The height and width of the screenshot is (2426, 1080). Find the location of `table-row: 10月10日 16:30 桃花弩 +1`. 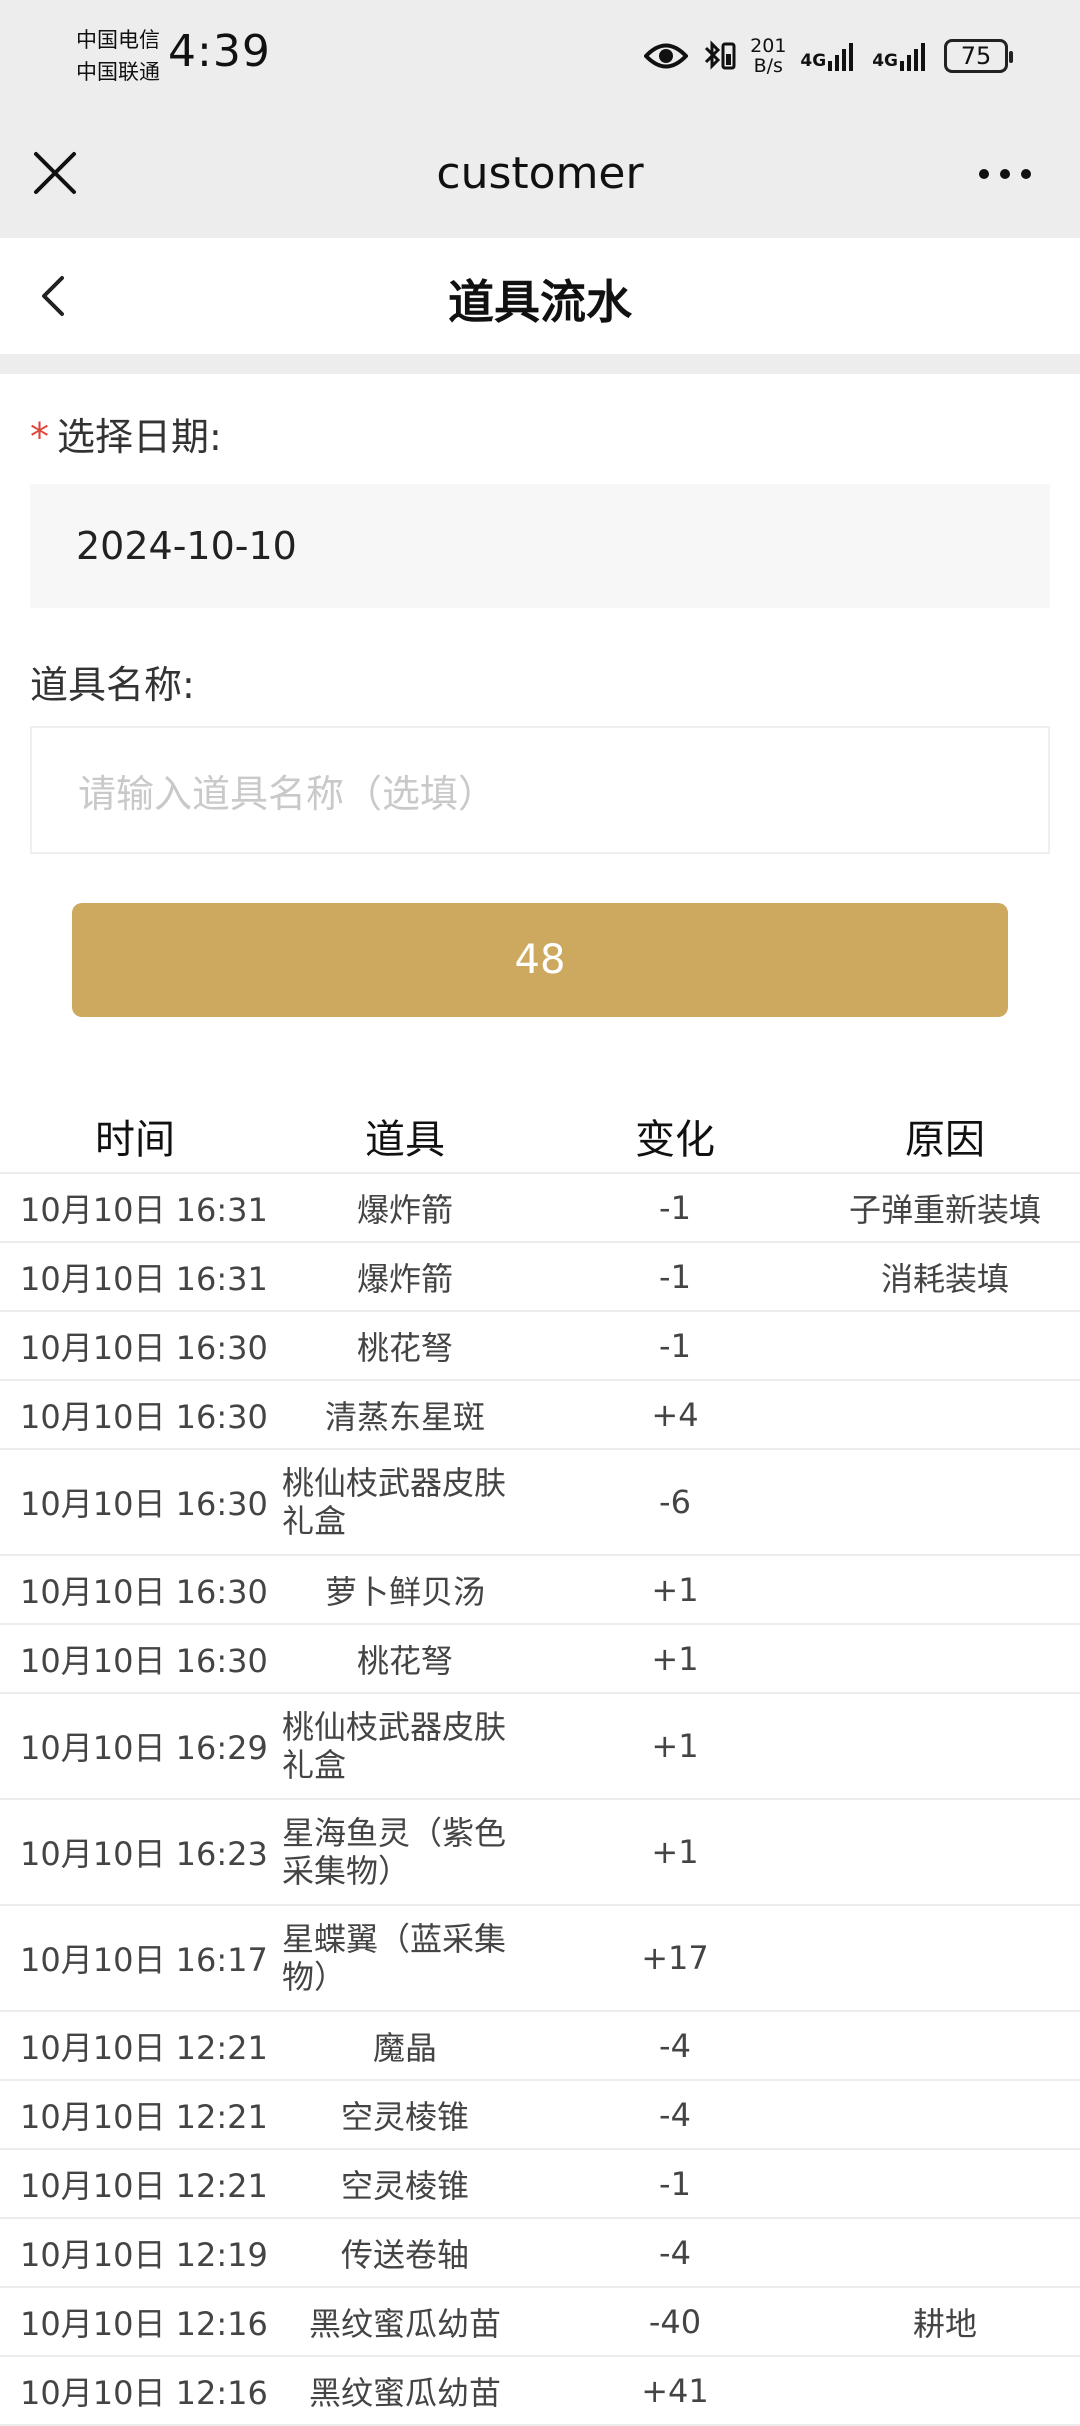

table-row: 10月10日 16:30 桃花弩 +1 is located at coordinates (540, 1659).